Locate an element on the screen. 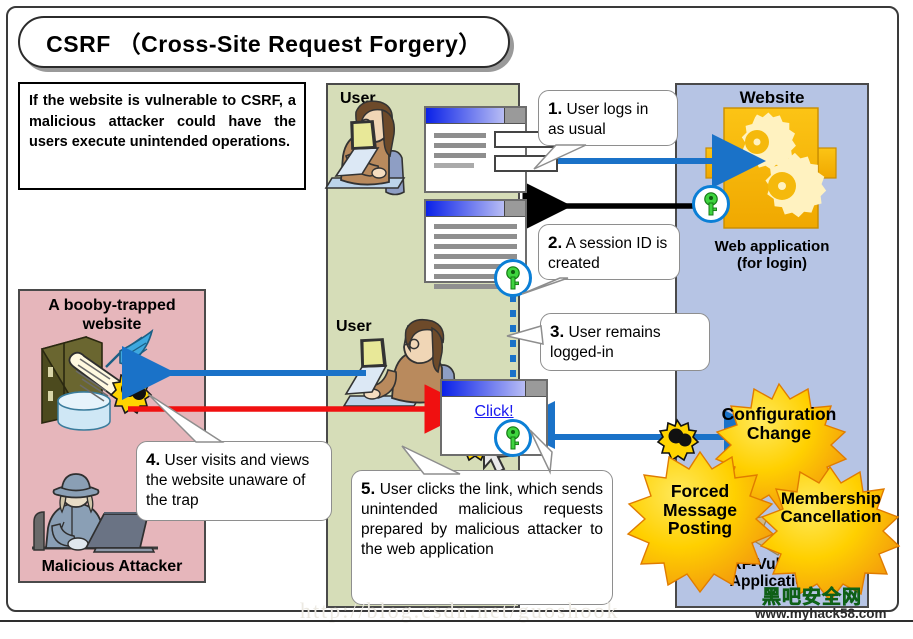 Image resolution: width=913 pixels, height=639 pixels. session-key-badge-reused is located at coordinates (513, 438).